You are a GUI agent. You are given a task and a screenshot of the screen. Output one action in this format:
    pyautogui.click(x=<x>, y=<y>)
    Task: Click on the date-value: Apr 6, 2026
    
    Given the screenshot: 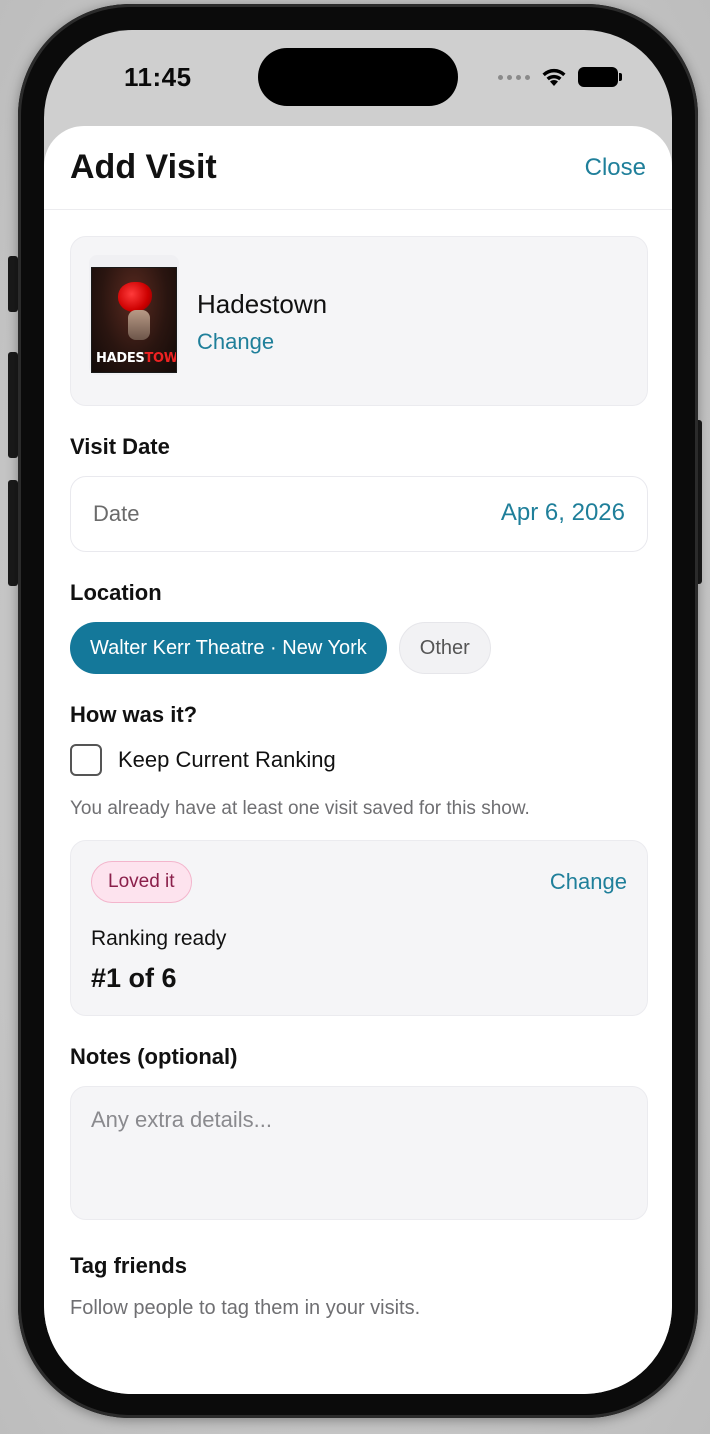 What is the action you would take?
    pyautogui.click(x=563, y=513)
    